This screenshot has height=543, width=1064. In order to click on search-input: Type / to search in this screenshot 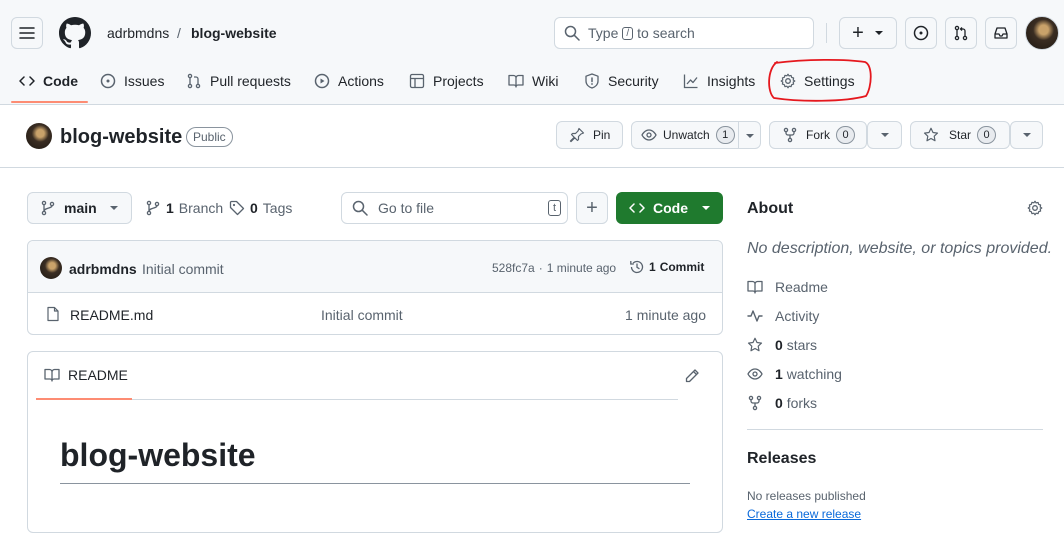, I will do `click(684, 33)`.